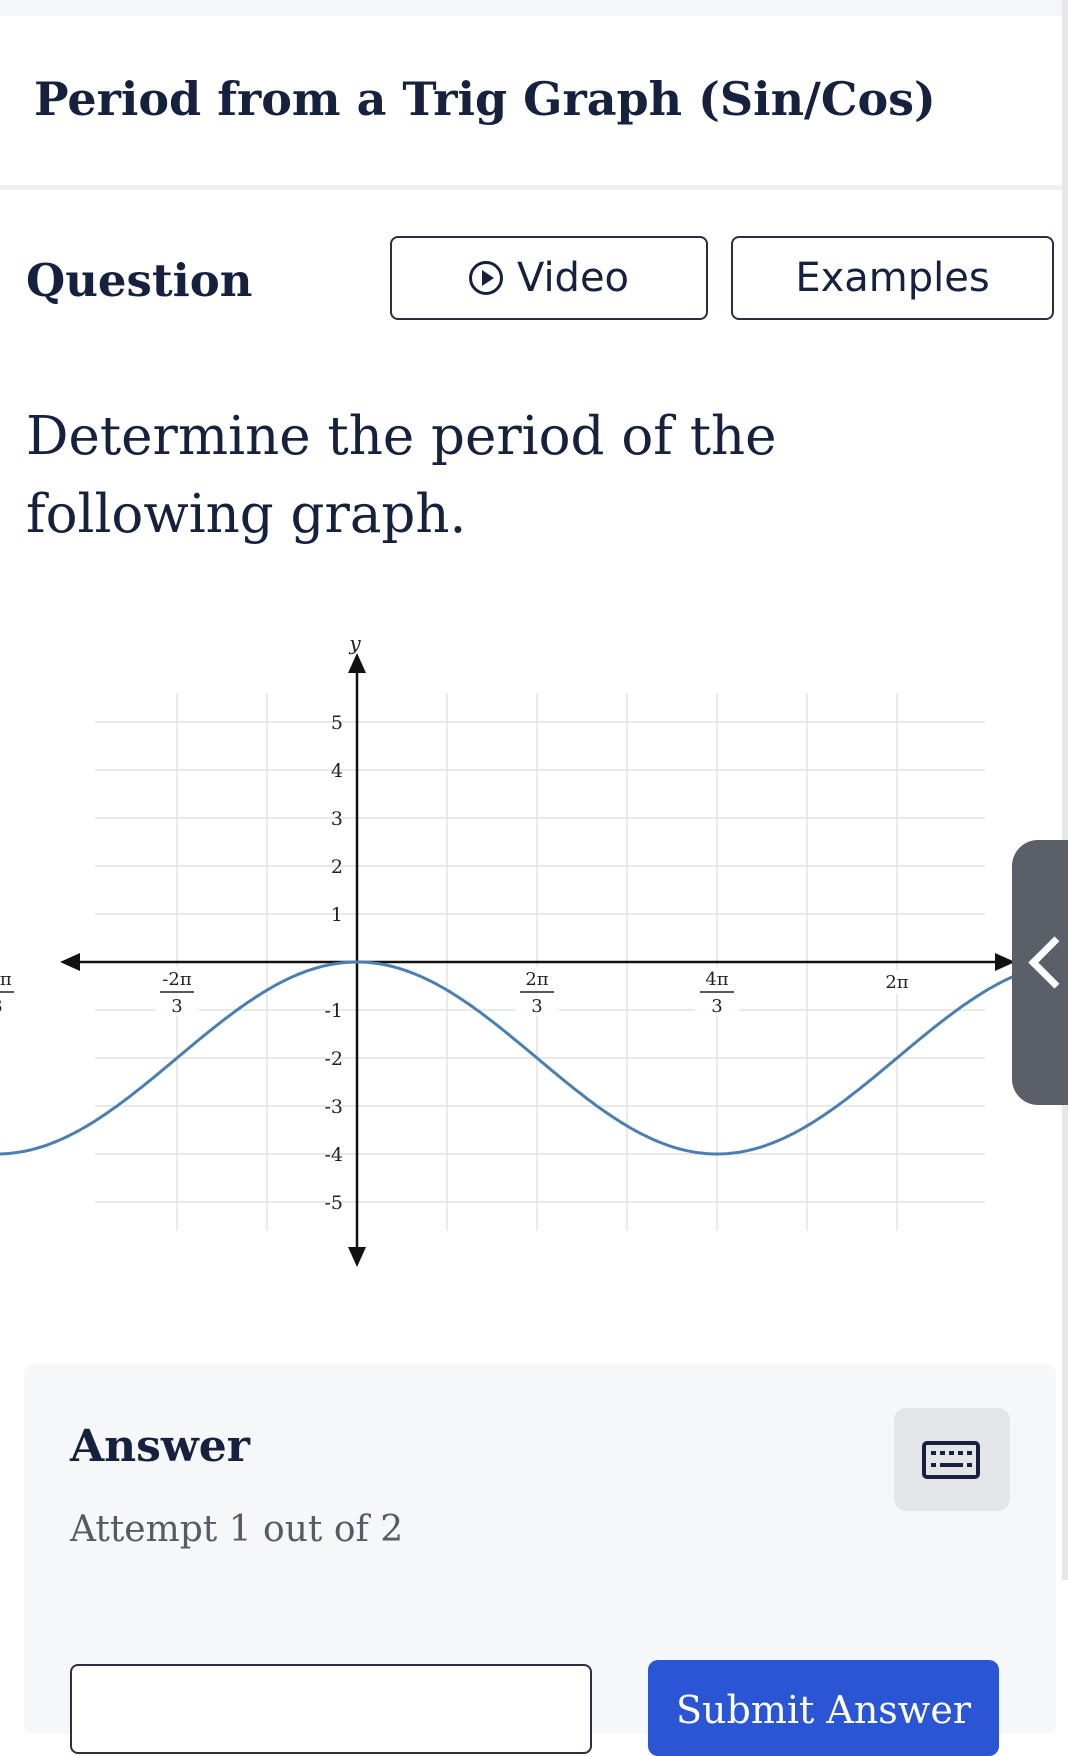 This screenshot has width=1068, height=1756. I want to click on x-tick-numerator: 4π, so click(716, 979).